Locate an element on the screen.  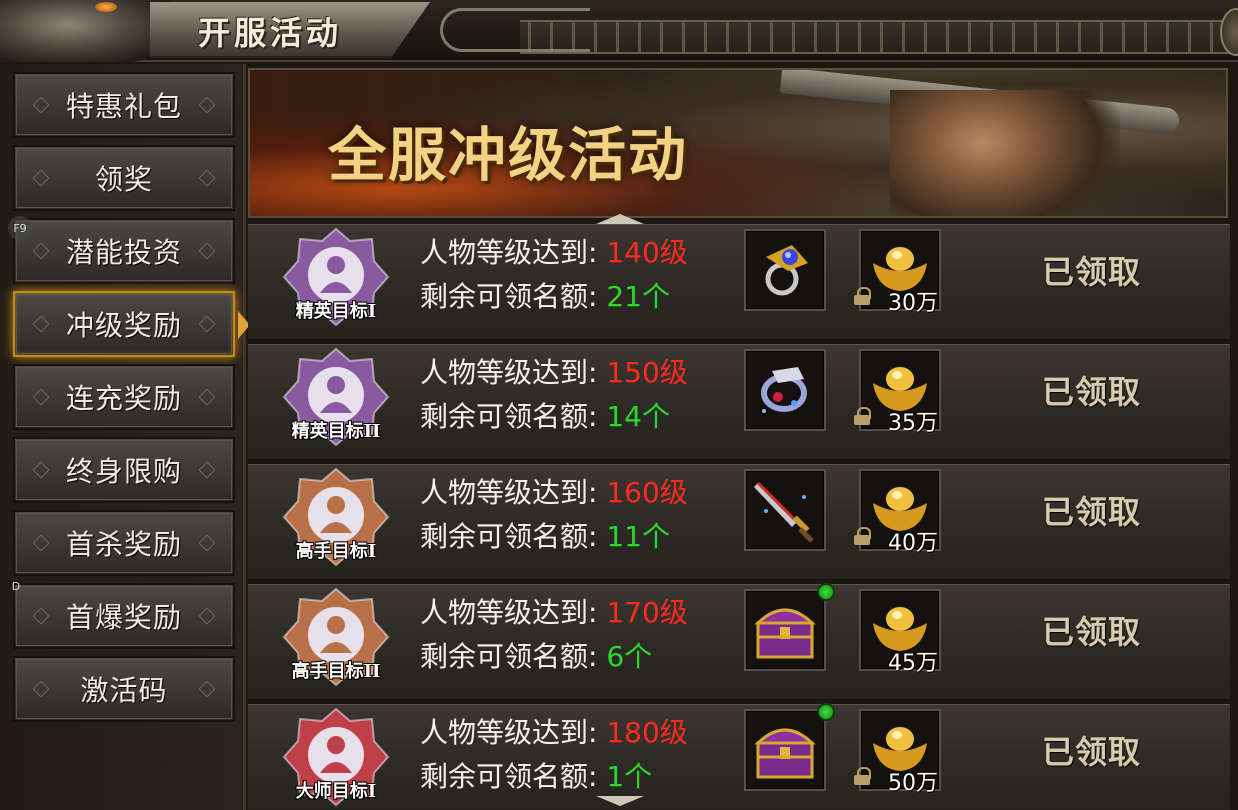
sidebar-item-label: 首杀奖励 is located at coordinates (123, 544).